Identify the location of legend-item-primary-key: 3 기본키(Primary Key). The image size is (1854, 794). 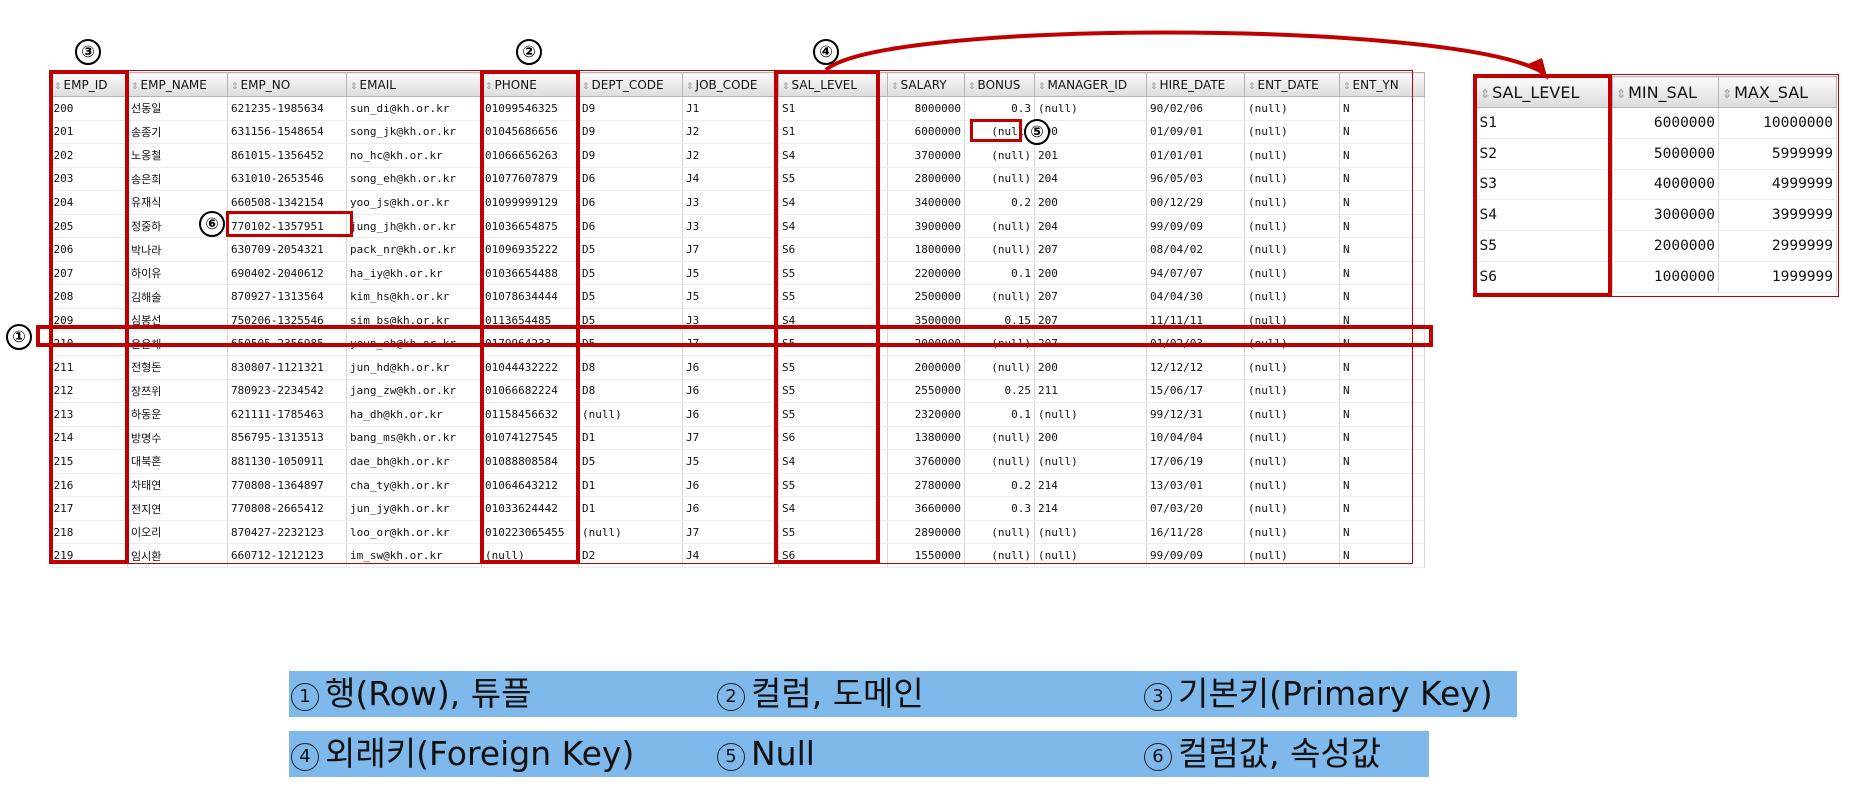
(1318, 694).